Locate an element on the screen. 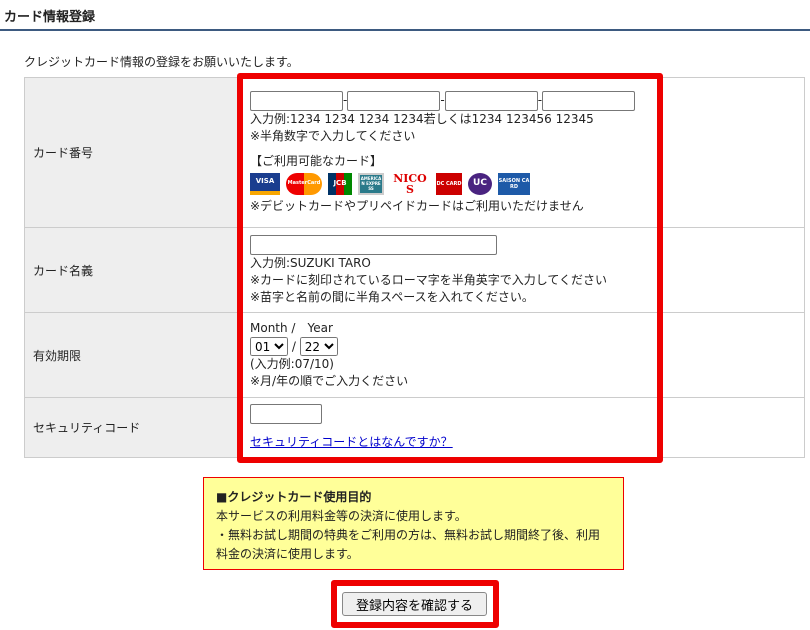 This screenshot has width=810, height=630. expiry-example: (入力例:07/10) is located at coordinates (292, 364).